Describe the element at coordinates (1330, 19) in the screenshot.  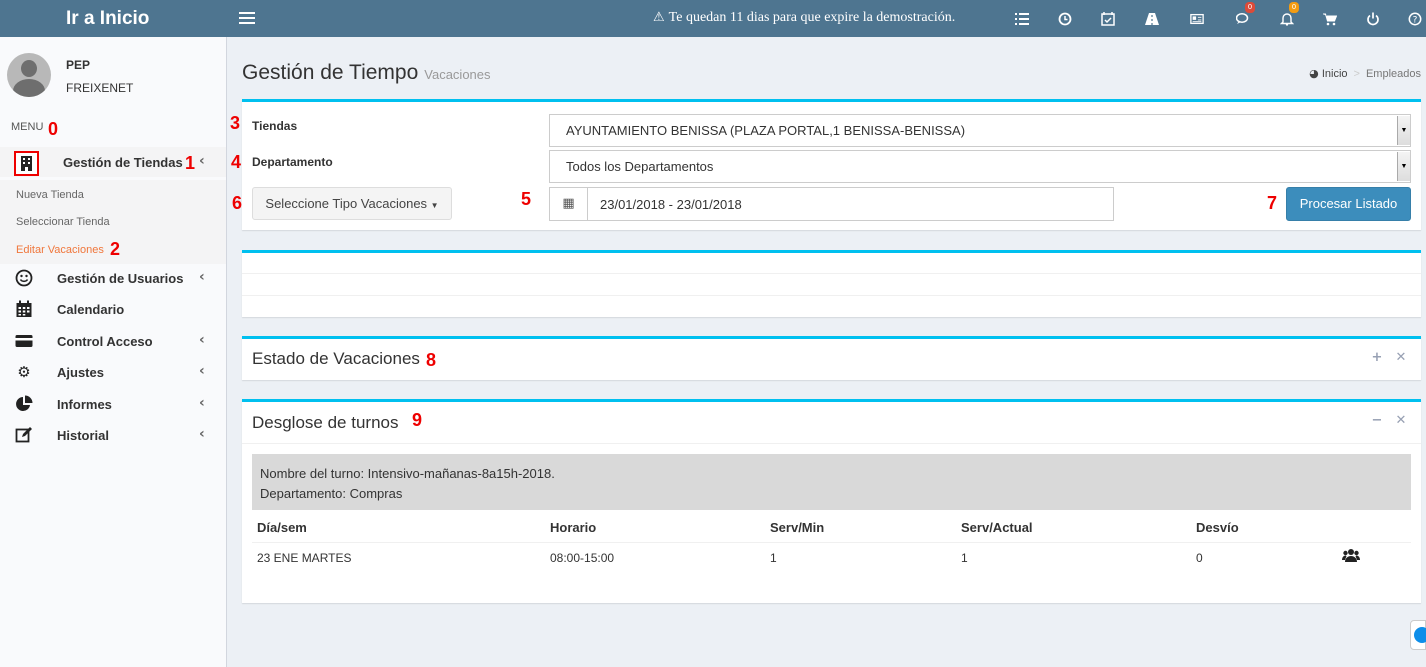
I see `cart-icon` at that location.